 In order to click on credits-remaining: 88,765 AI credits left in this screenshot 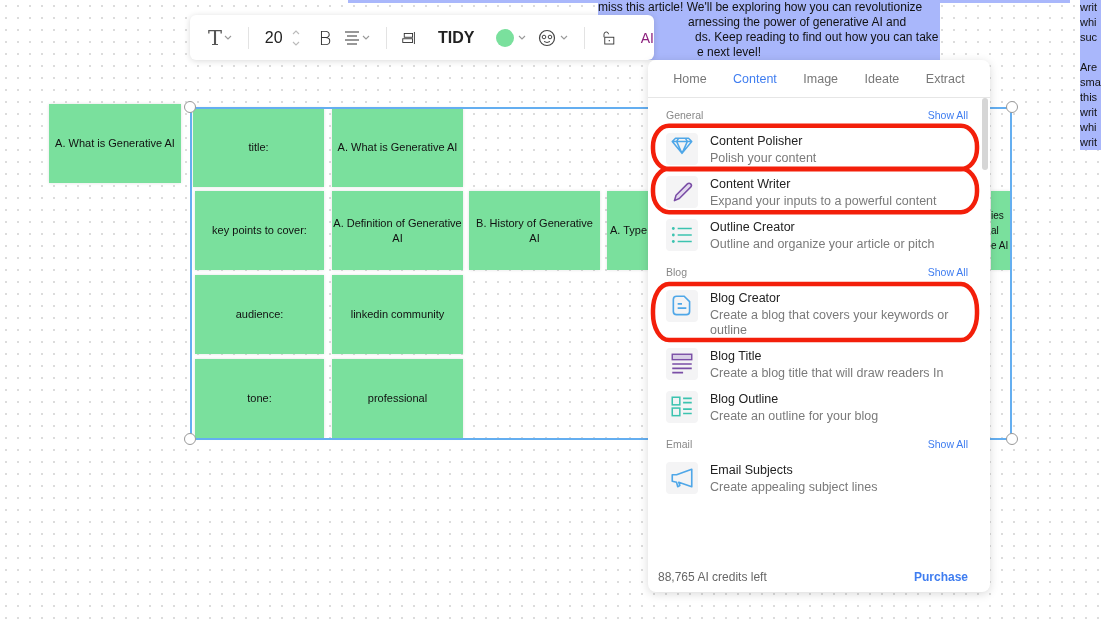, I will do `click(712, 577)`.